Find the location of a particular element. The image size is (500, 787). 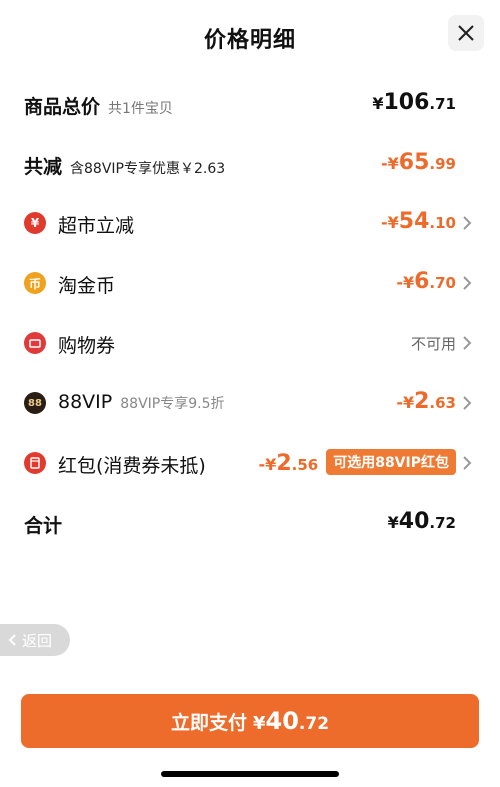

vip-discount-note: 含88VIP专享优惠￥2.63 is located at coordinates (148, 169).